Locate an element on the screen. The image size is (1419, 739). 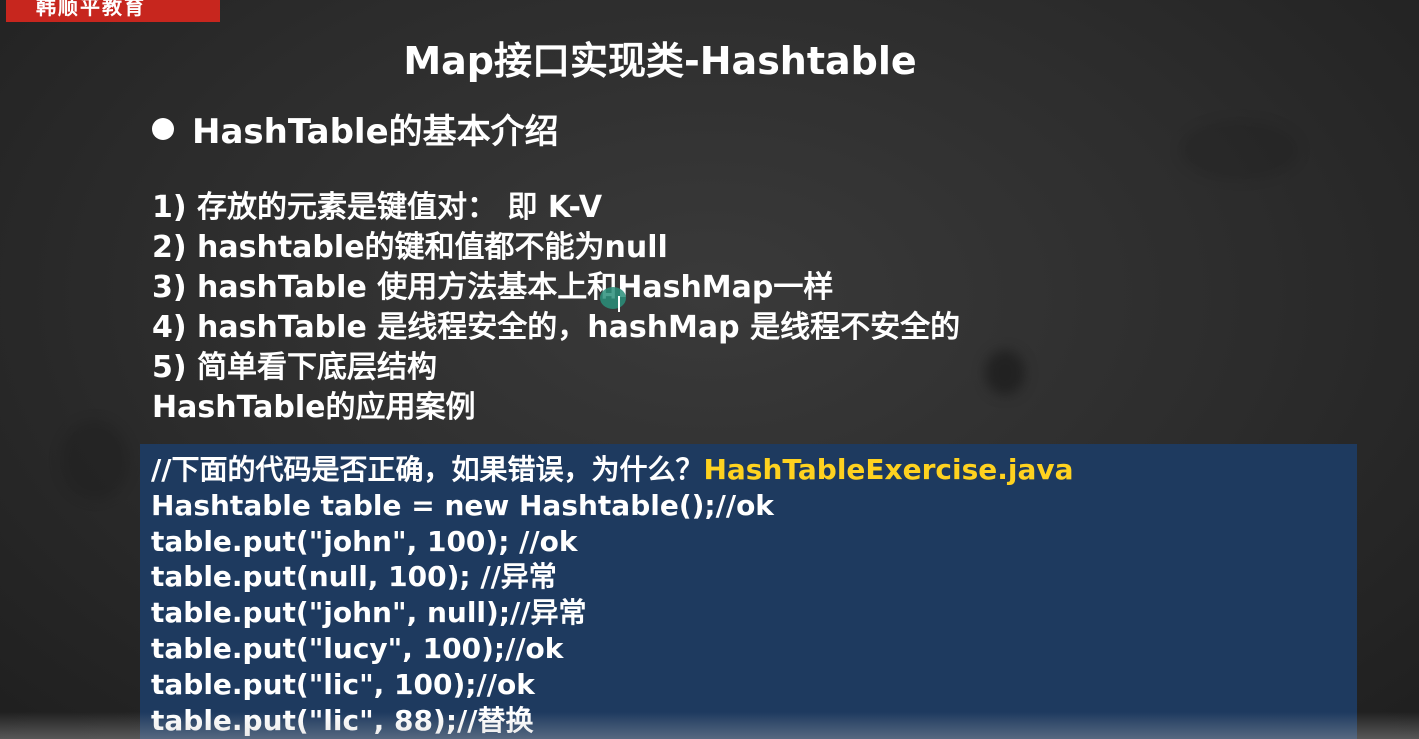
point-item: 4) hashTable 是线程安全的，hashMap 是线程不安全的 is located at coordinates (556, 327).